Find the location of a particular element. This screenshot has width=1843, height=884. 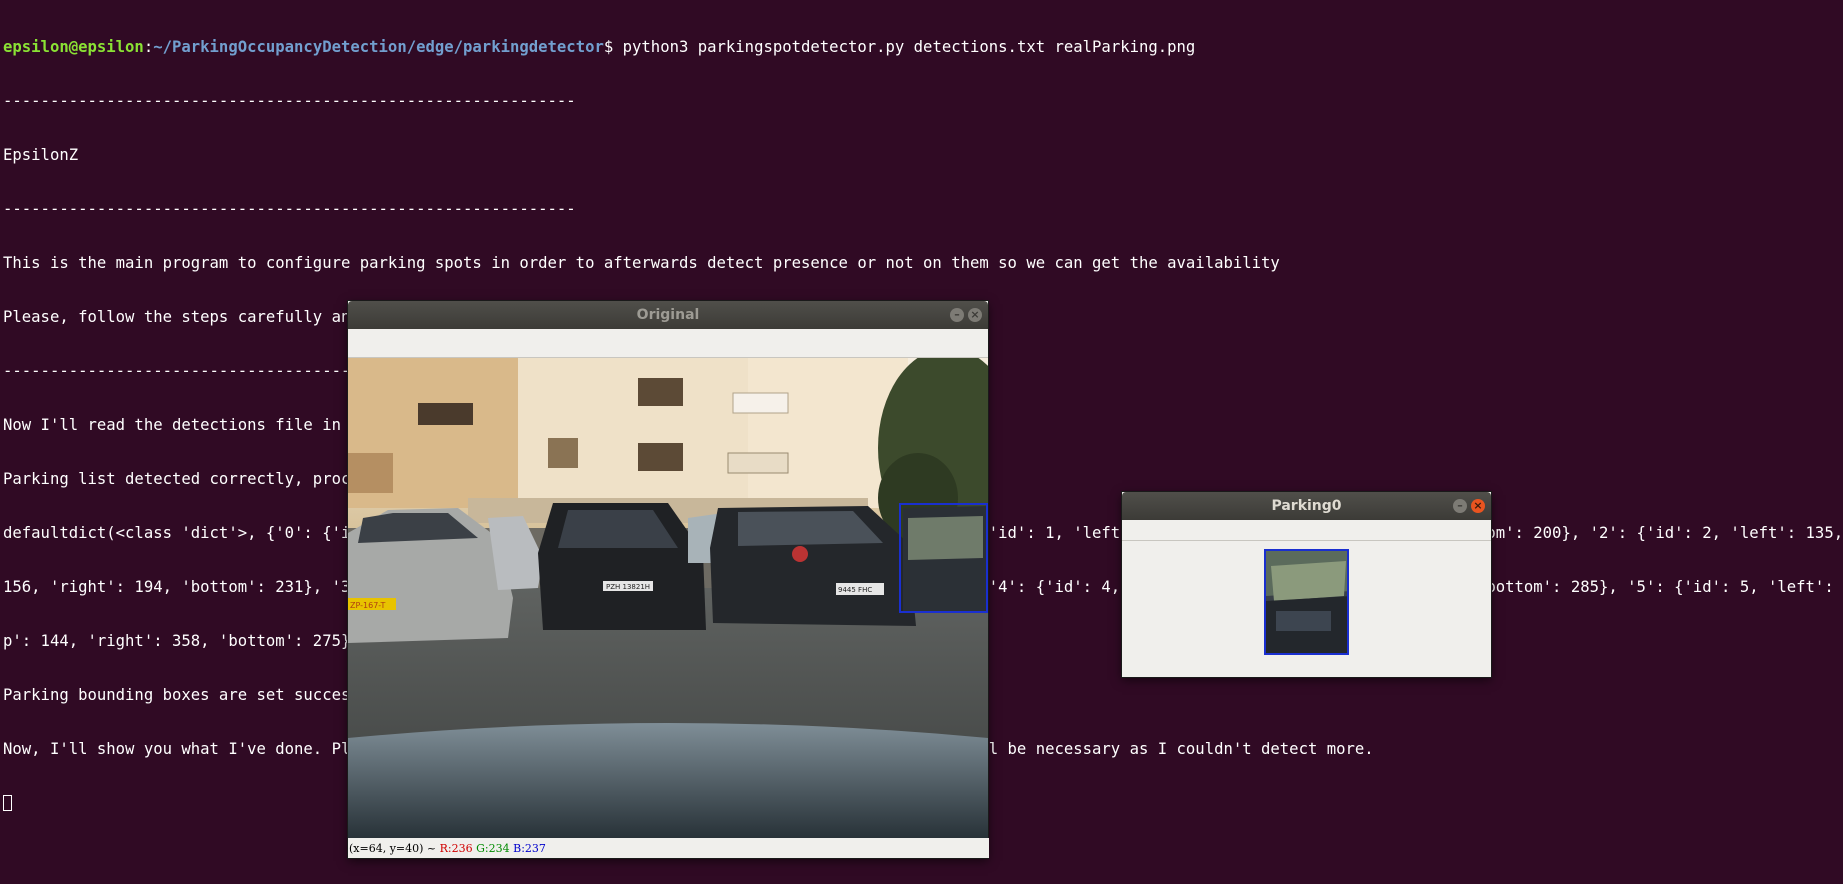

terminal-cursor is located at coordinates (7, 803).